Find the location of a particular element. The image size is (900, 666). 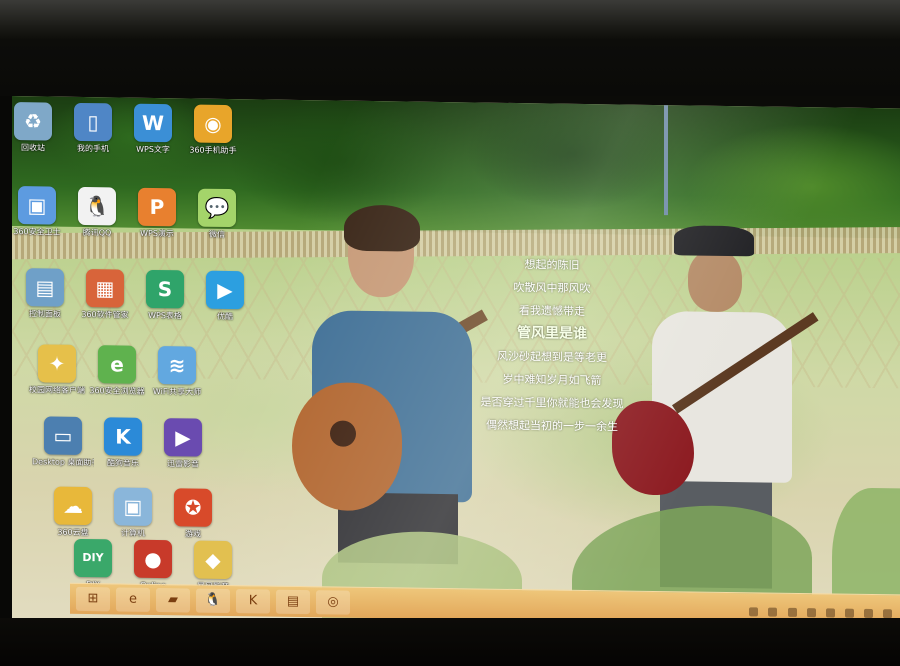

desktop-icon-campus-network: ✦ 校园网络客户端 is located at coordinates (57, 376).